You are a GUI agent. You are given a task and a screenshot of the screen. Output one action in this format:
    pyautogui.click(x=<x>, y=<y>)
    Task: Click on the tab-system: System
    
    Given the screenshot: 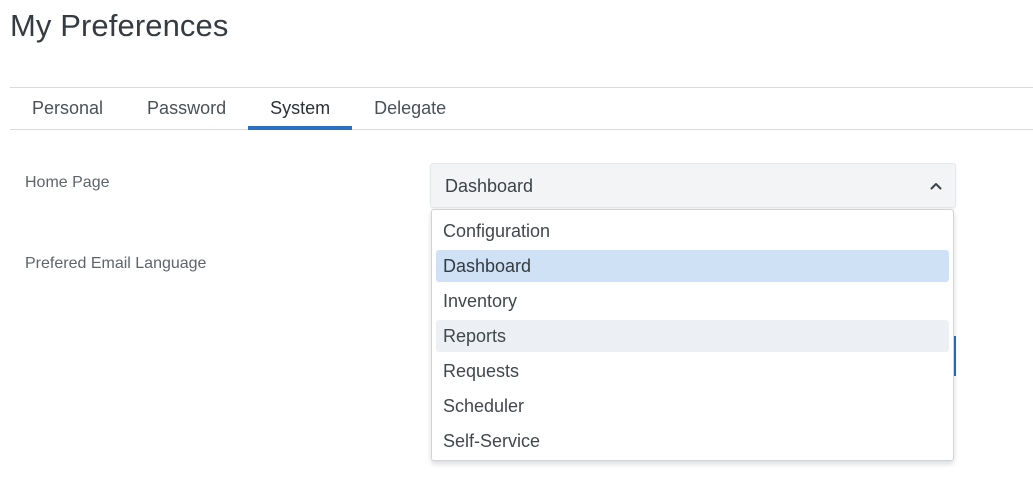 What is the action you would take?
    pyautogui.click(x=300, y=109)
    